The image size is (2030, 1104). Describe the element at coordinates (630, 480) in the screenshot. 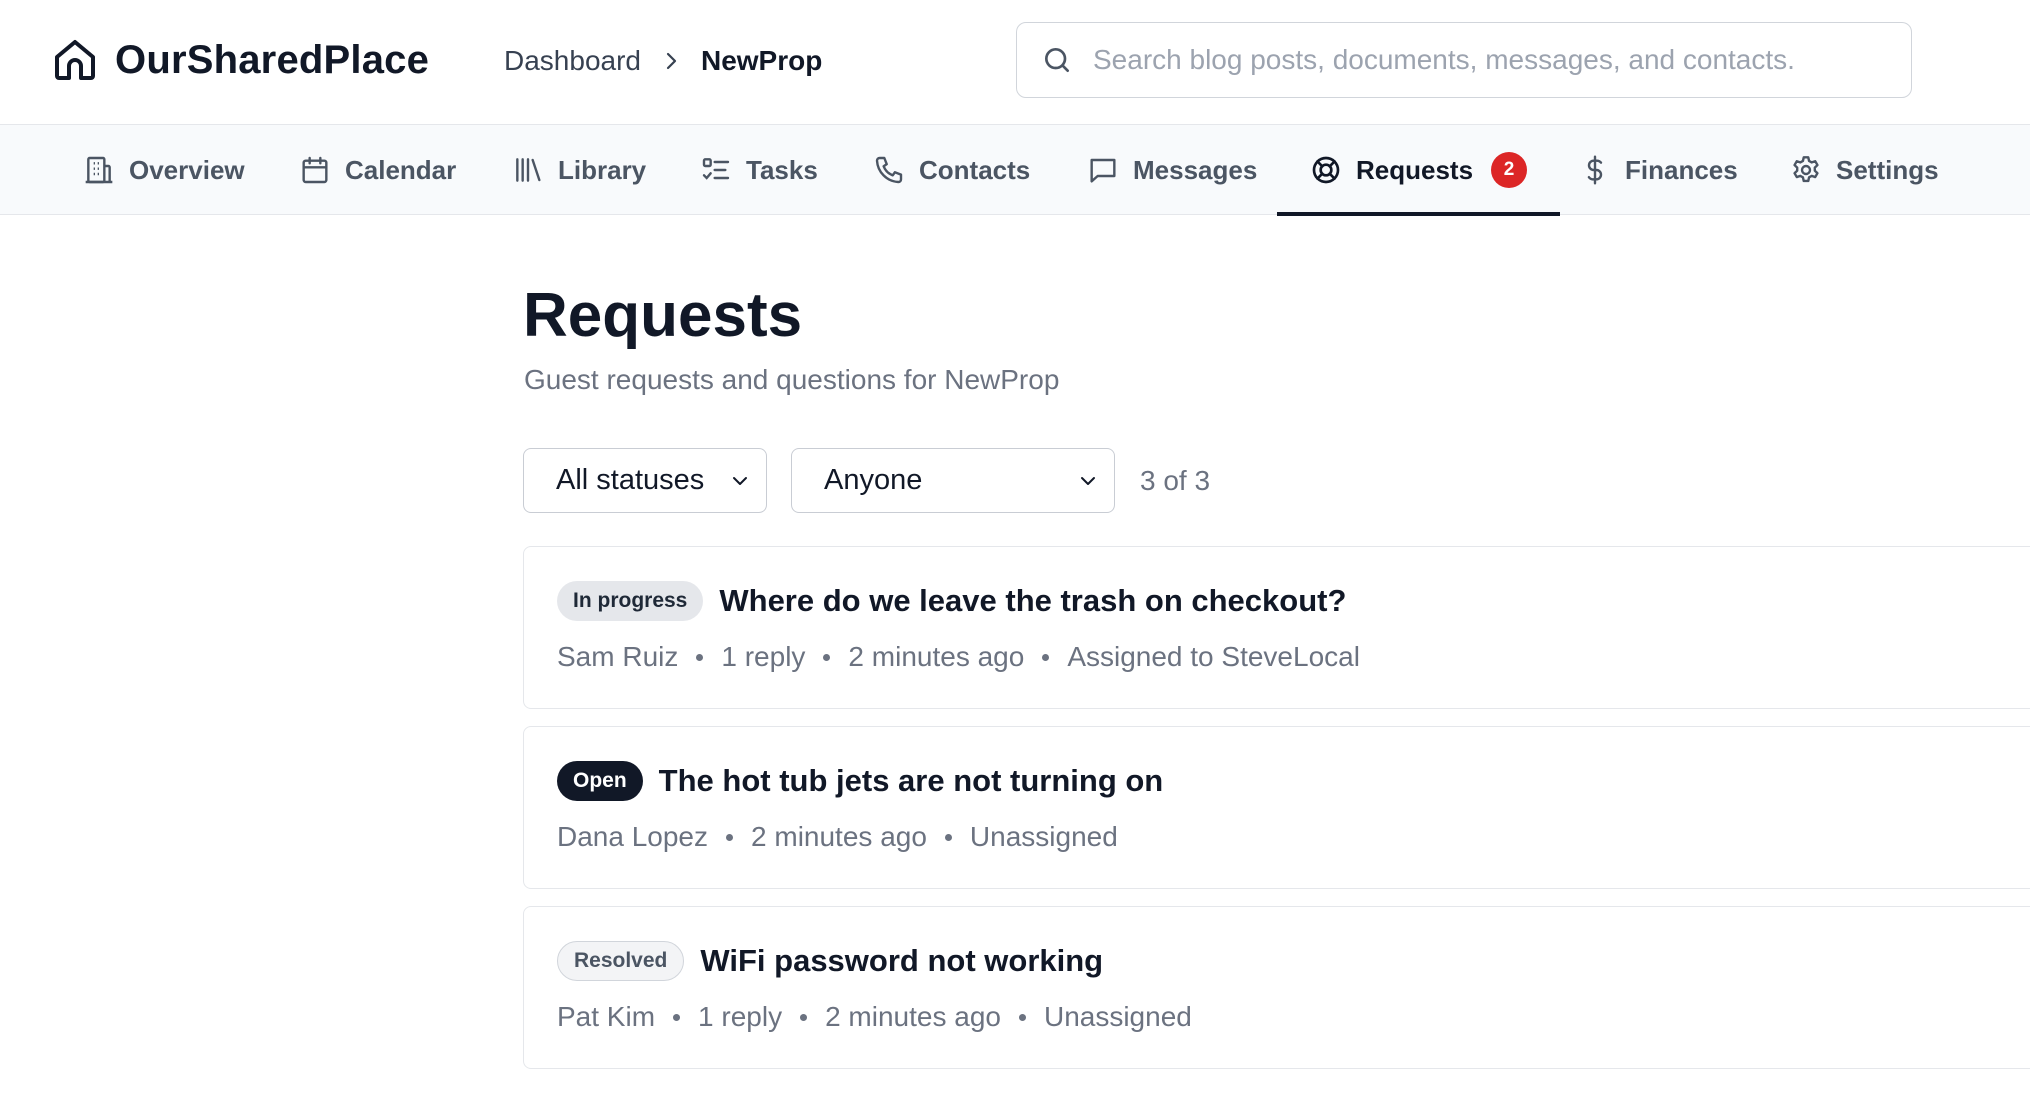

I see `status-filter-value: All statuses` at that location.